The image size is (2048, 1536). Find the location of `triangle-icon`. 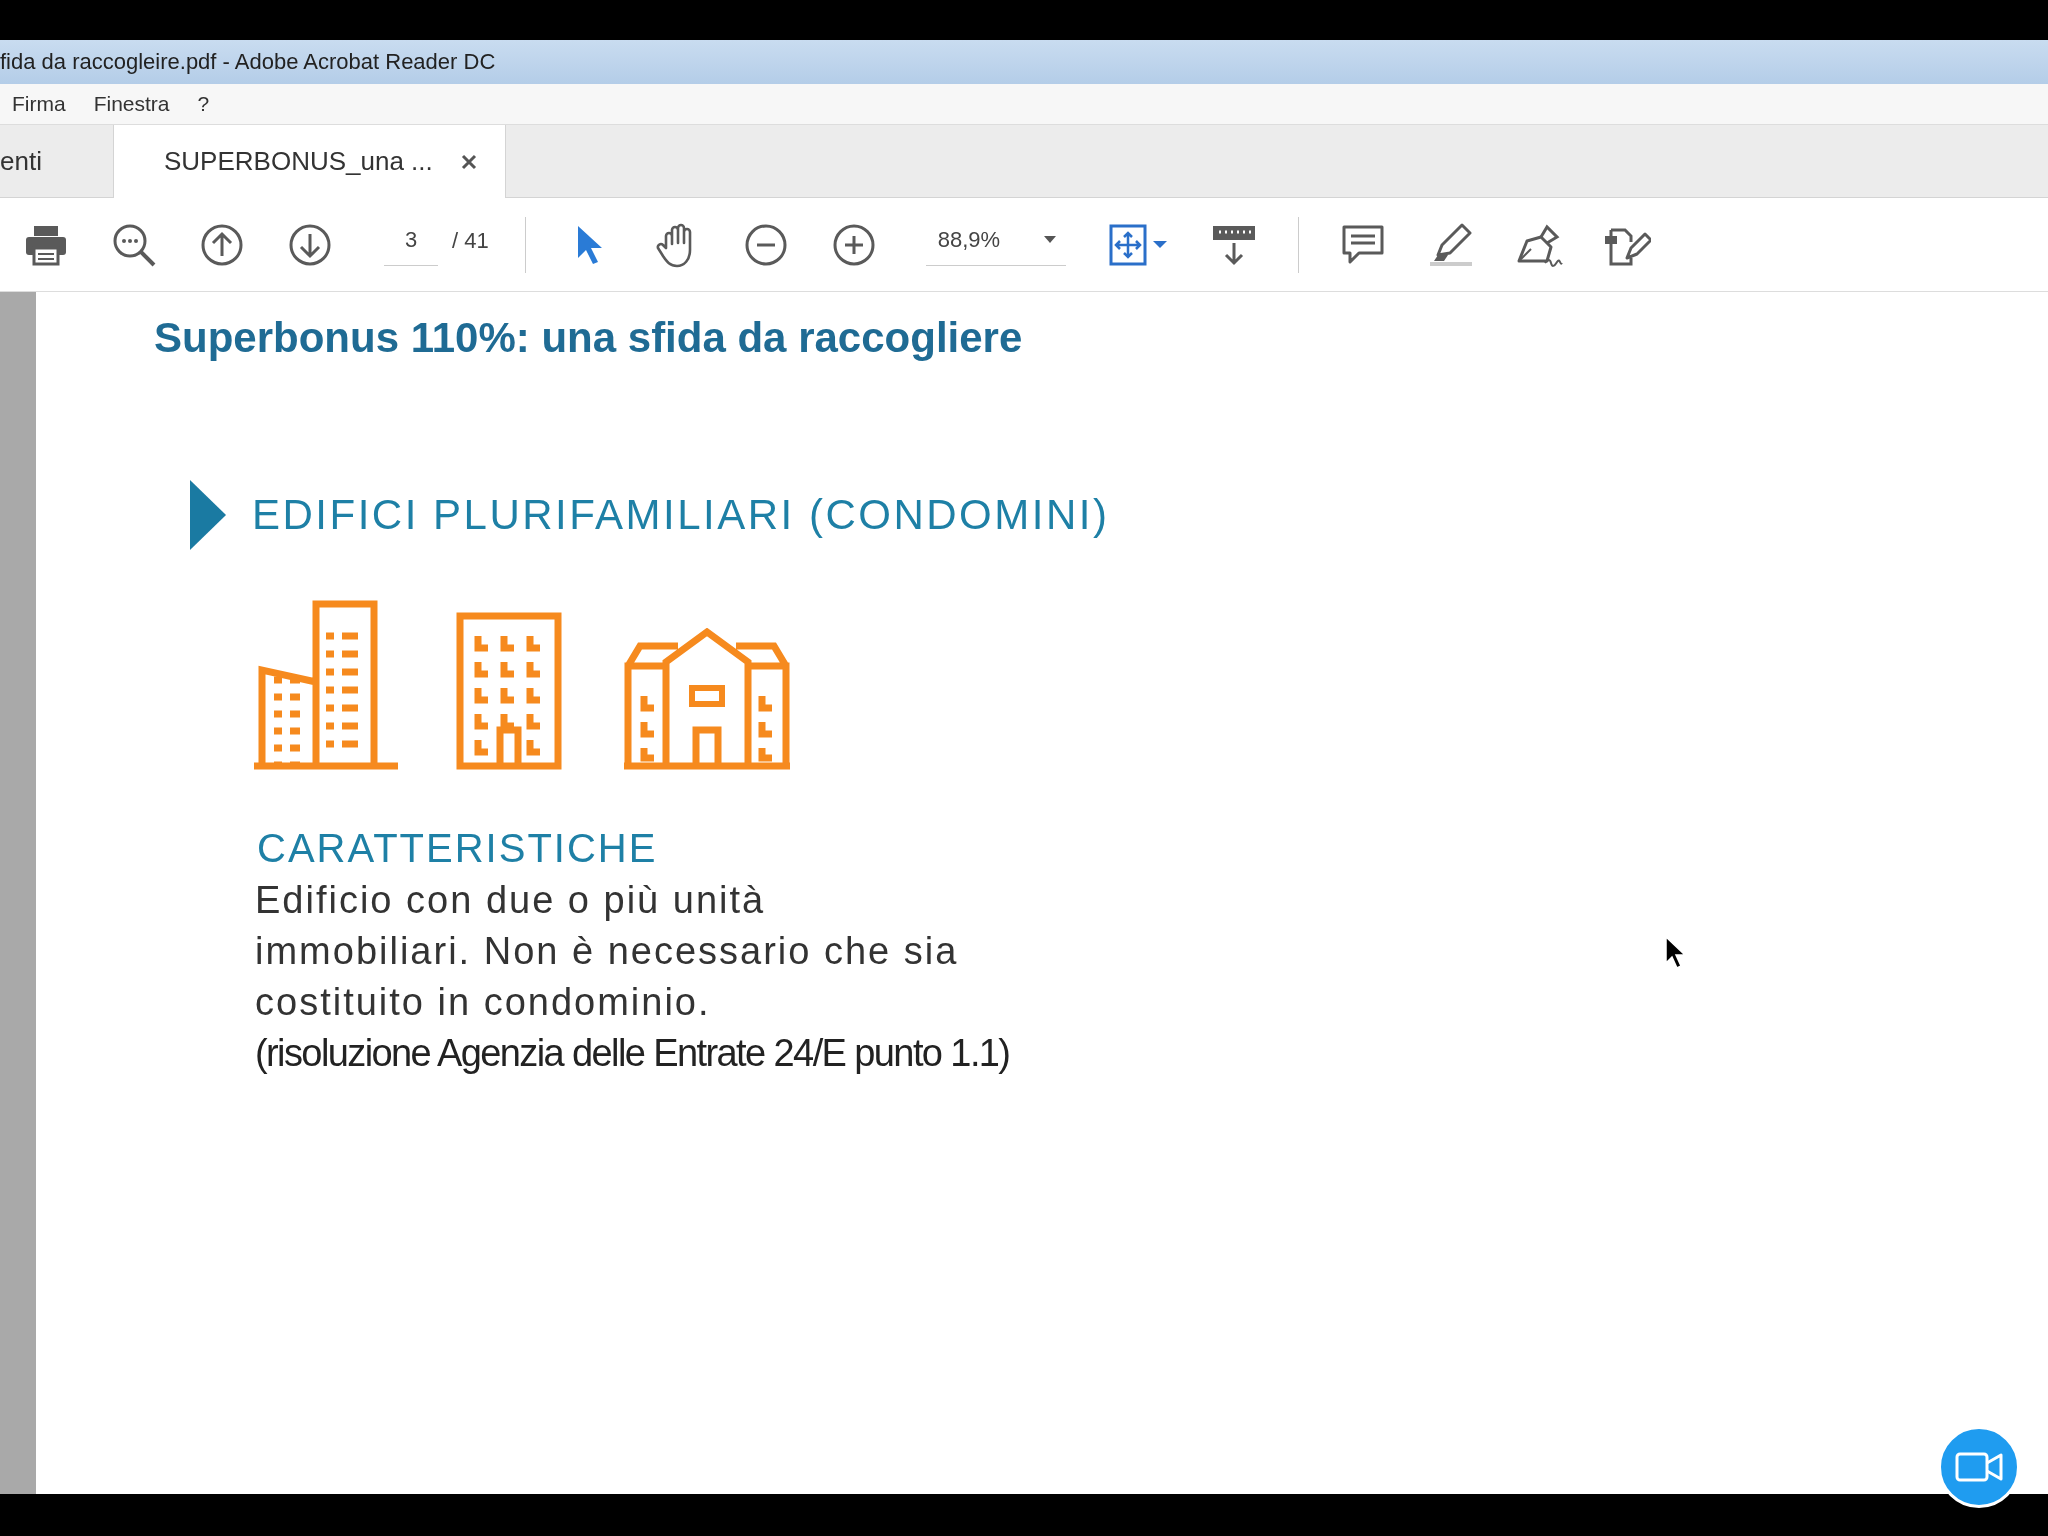

triangle-icon is located at coordinates (208, 515).